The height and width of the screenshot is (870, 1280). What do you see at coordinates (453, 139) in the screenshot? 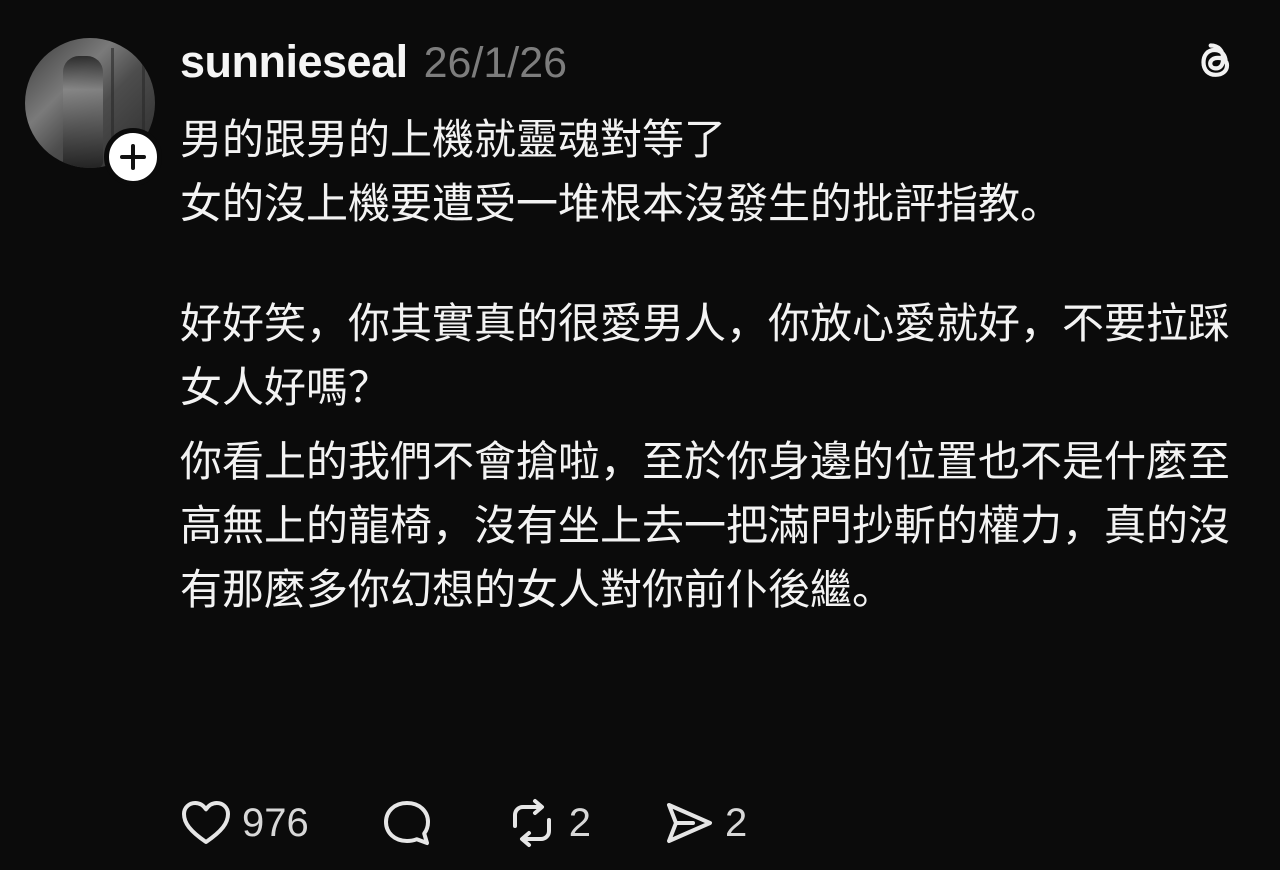
I see `post-text-line: 男的跟男的上機就靈魂對等了` at bounding box center [453, 139].